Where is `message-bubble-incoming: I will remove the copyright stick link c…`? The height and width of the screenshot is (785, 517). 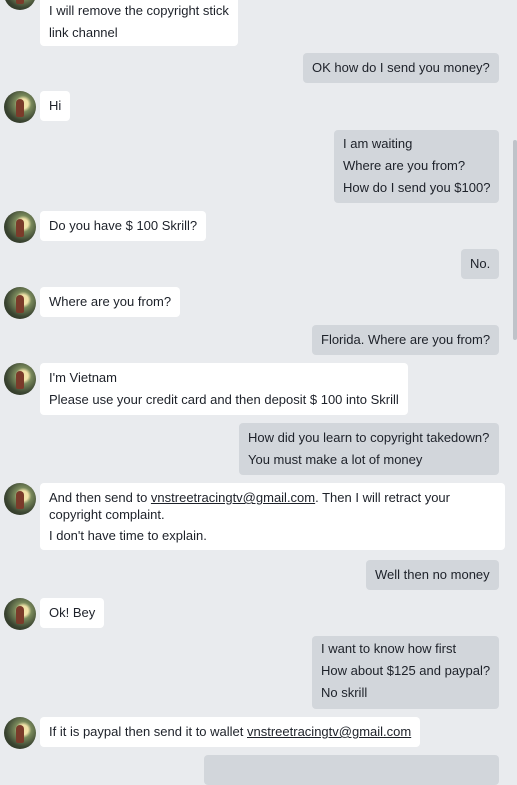 message-bubble-incoming: I will remove the copyright stick link c… is located at coordinates (139, 23).